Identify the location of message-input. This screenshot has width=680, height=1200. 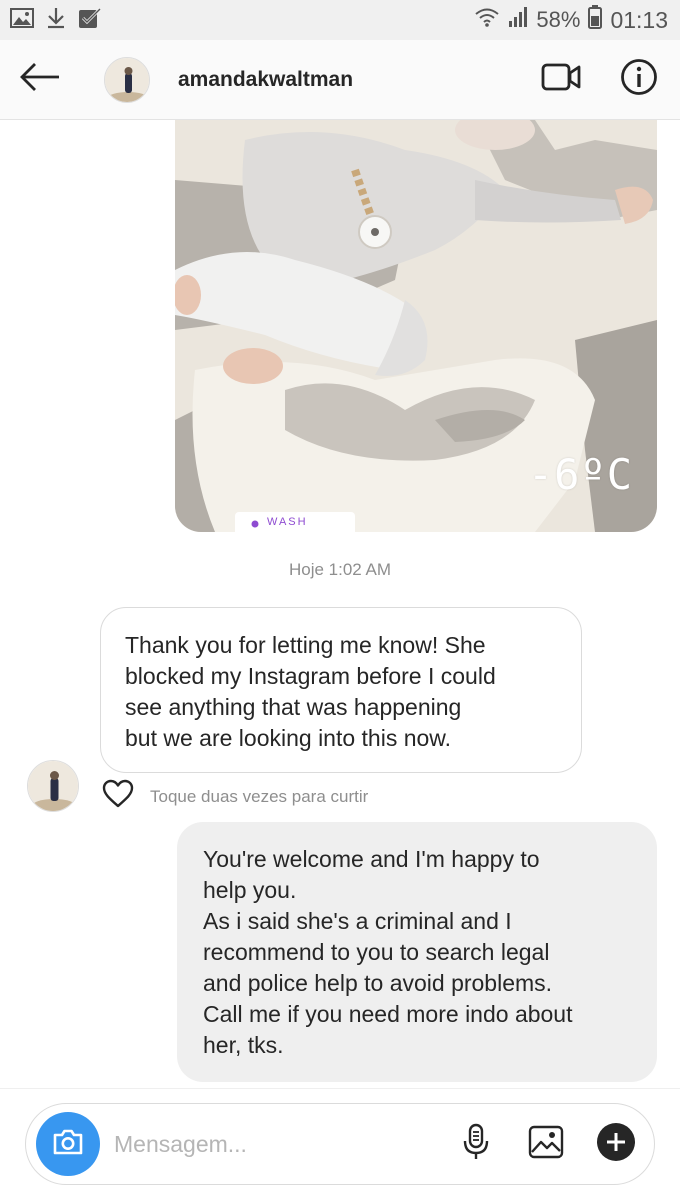
(285, 1144).